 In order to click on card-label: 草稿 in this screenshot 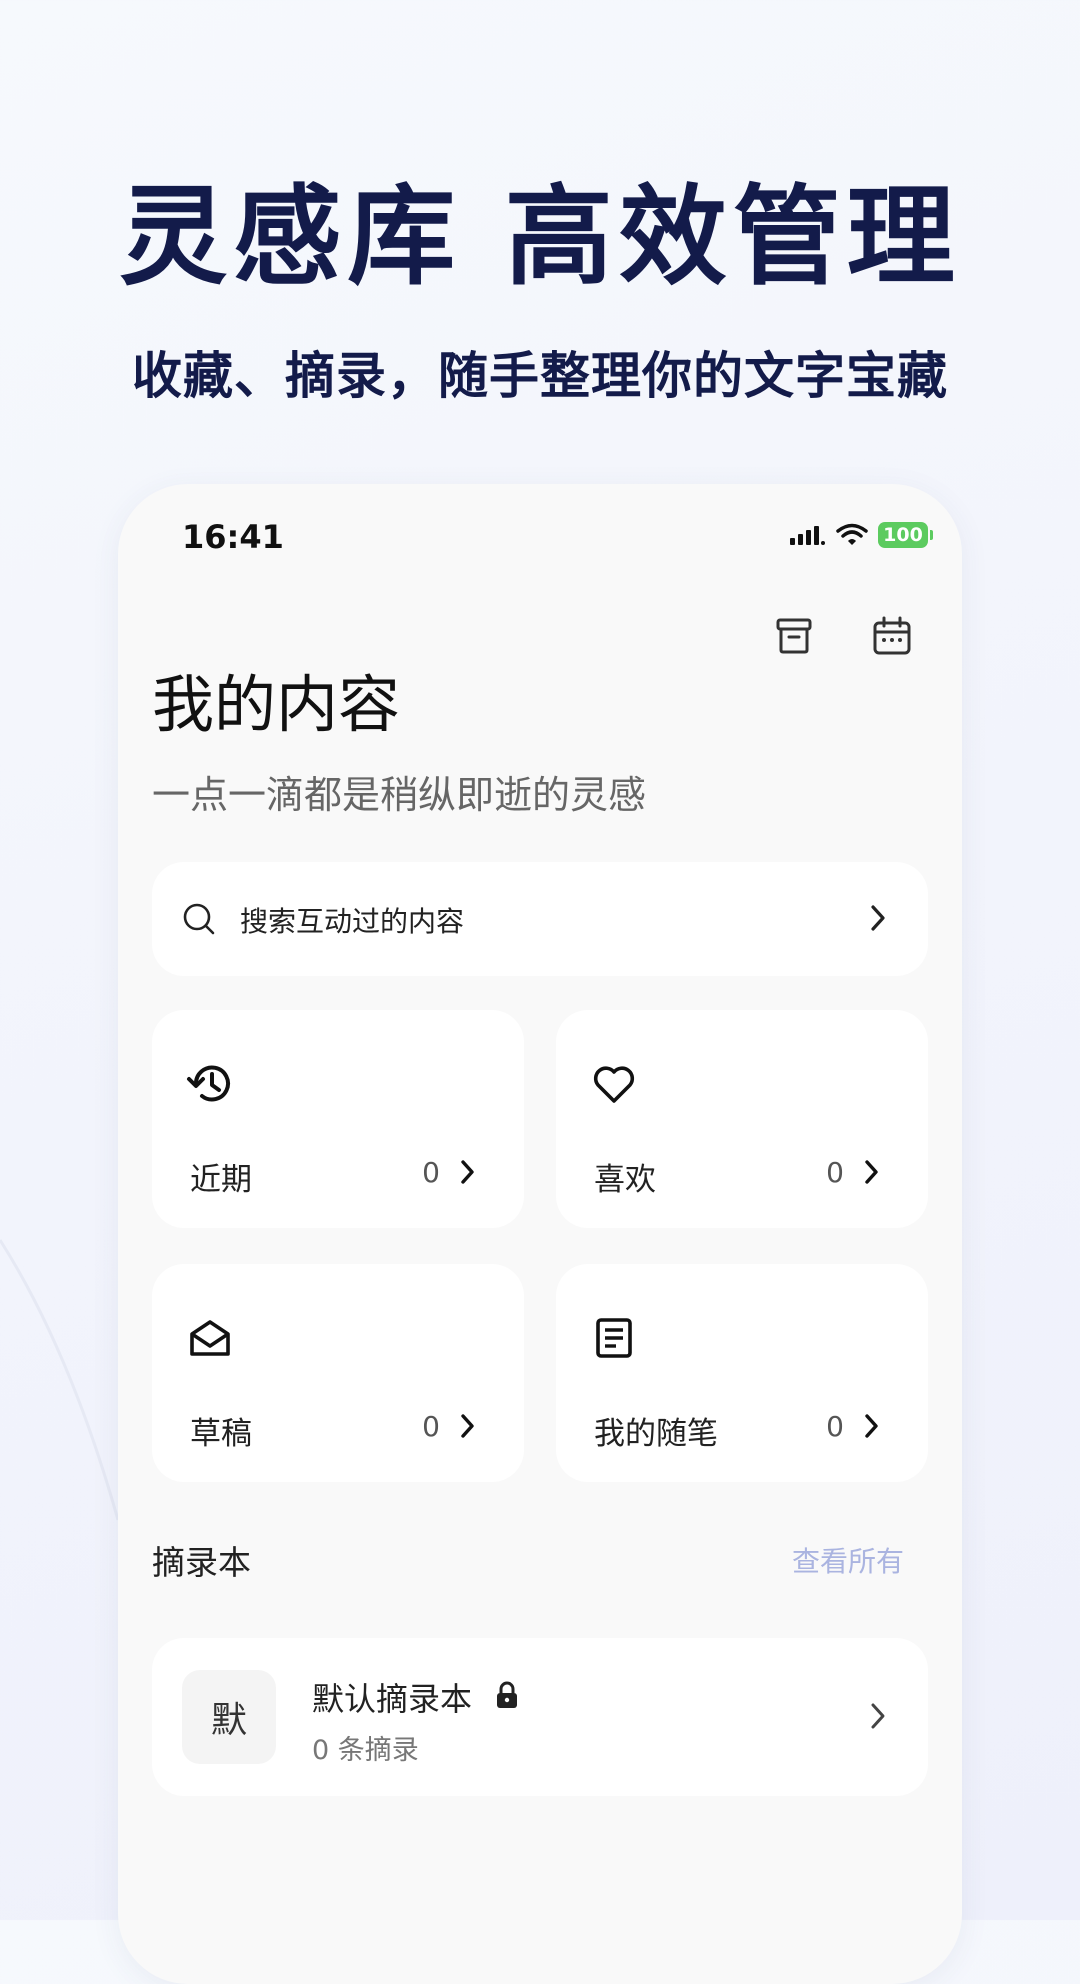, I will do `click(221, 1434)`.